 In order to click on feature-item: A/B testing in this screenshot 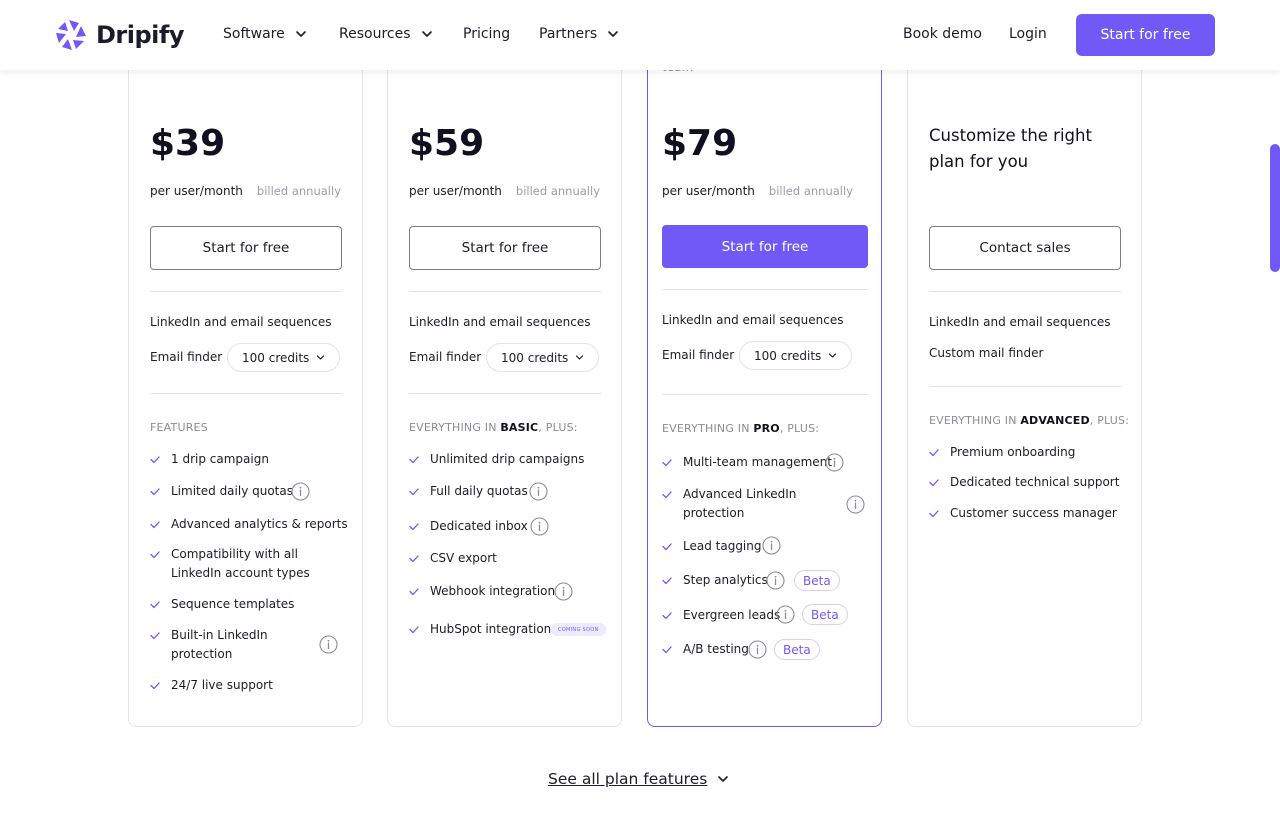, I will do `click(705, 649)`.